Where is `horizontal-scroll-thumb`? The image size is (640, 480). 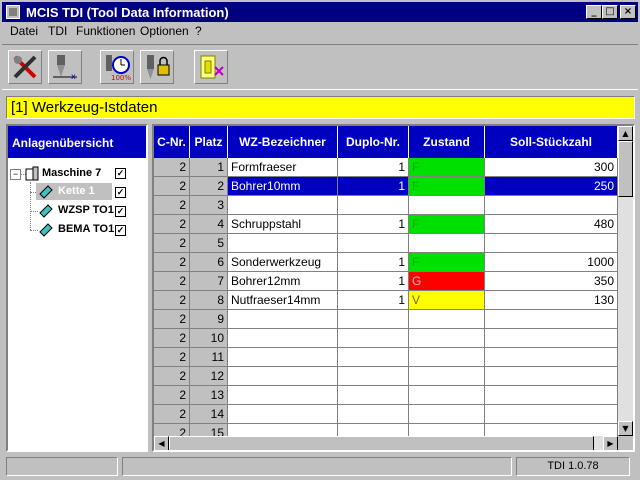 horizontal-scroll-thumb is located at coordinates (381, 443).